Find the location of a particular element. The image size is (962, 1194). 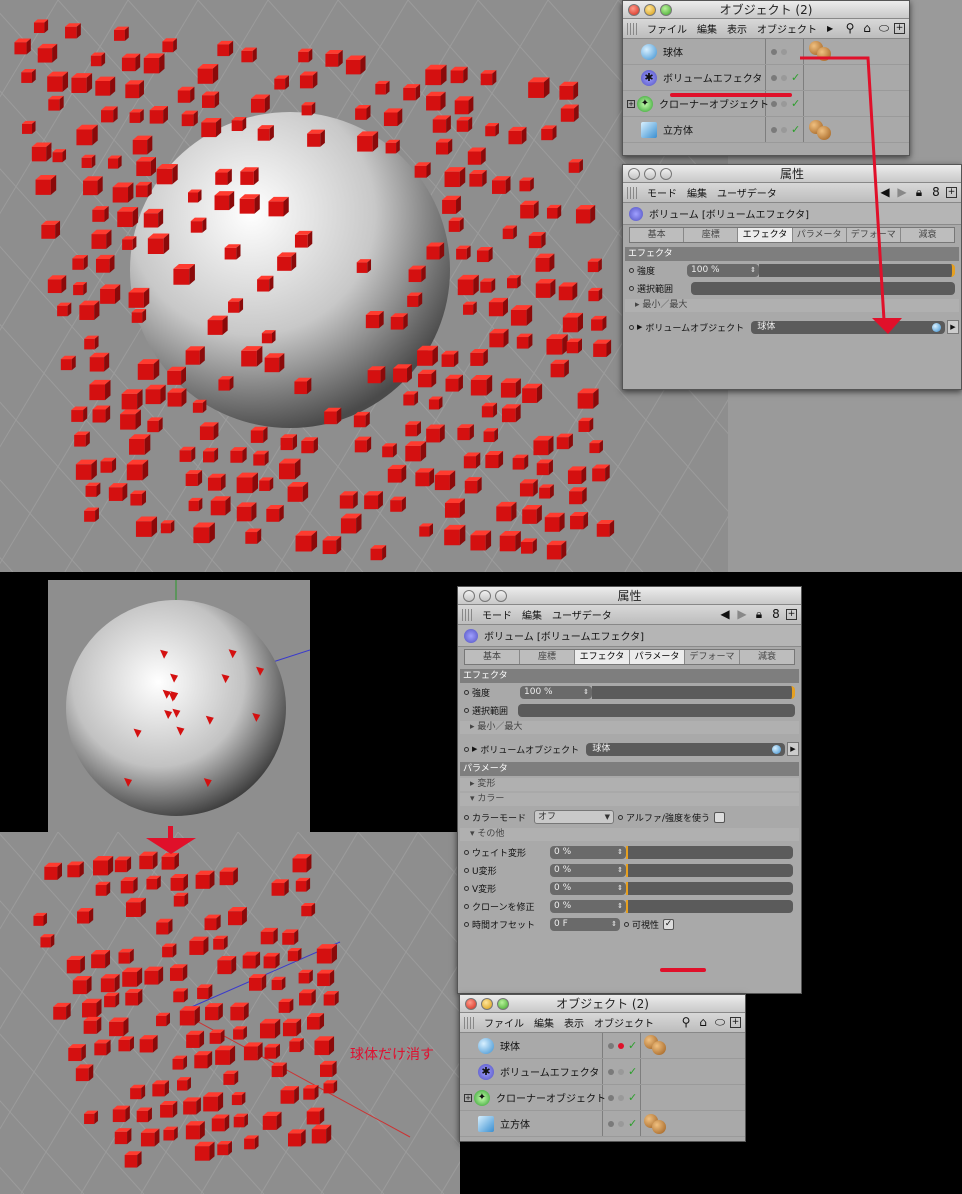

list-item: ✱ ボリュームエフェクタ ✓ is located at coordinates (766, 78).